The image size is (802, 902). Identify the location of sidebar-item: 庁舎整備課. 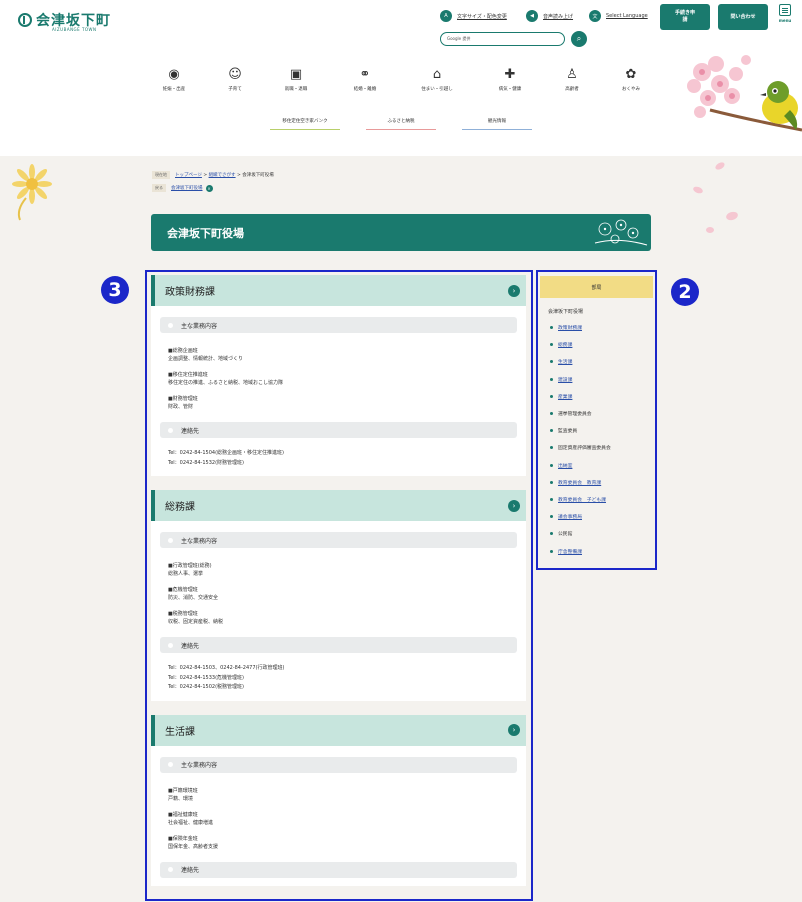
(601, 550).